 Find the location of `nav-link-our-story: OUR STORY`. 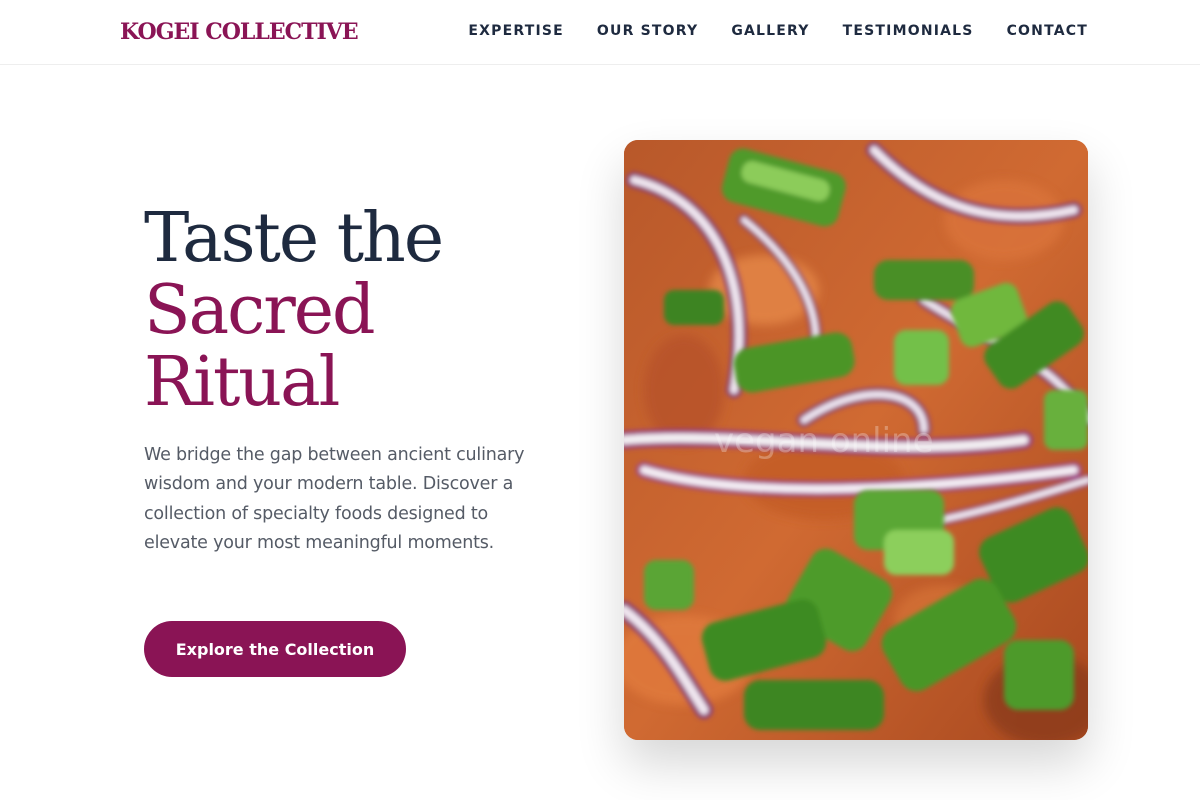

nav-link-our-story: OUR STORY is located at coordinates (647, 31).